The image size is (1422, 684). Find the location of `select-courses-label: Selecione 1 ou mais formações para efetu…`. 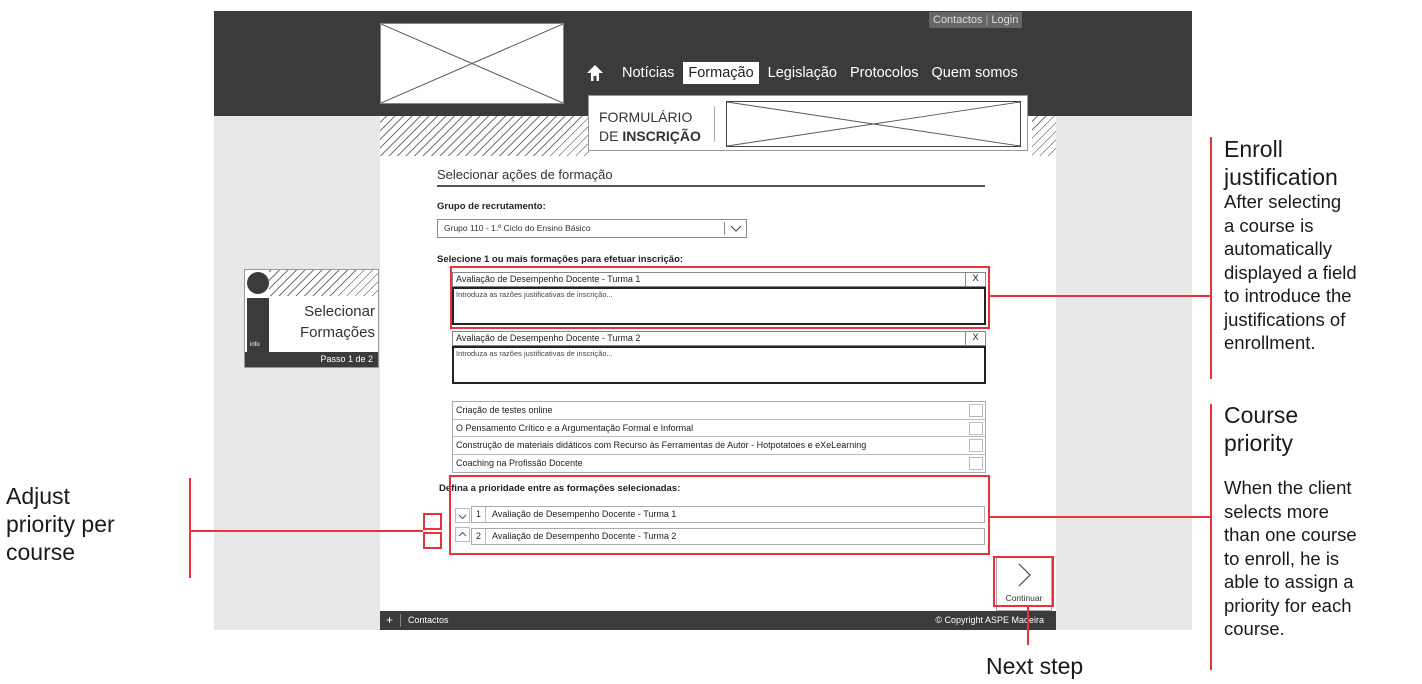

select-courses-label: Selecione 1 ou mais formações para efetu… is located at coordinates (560, 259).